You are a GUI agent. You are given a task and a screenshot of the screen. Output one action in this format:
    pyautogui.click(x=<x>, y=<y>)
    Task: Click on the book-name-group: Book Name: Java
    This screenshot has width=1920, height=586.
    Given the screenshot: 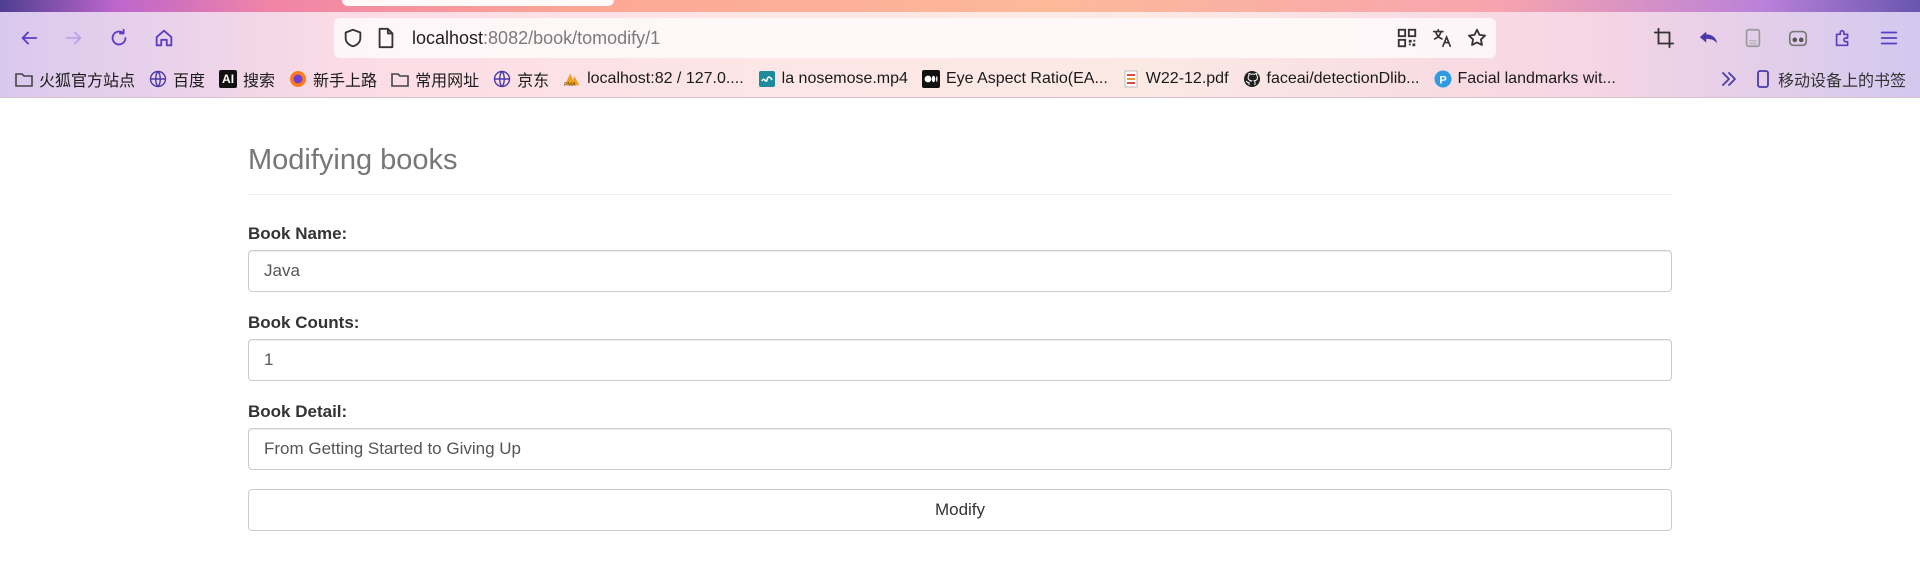 What is the action you would take?
    pyautogui.click(x=960, y=258)
    